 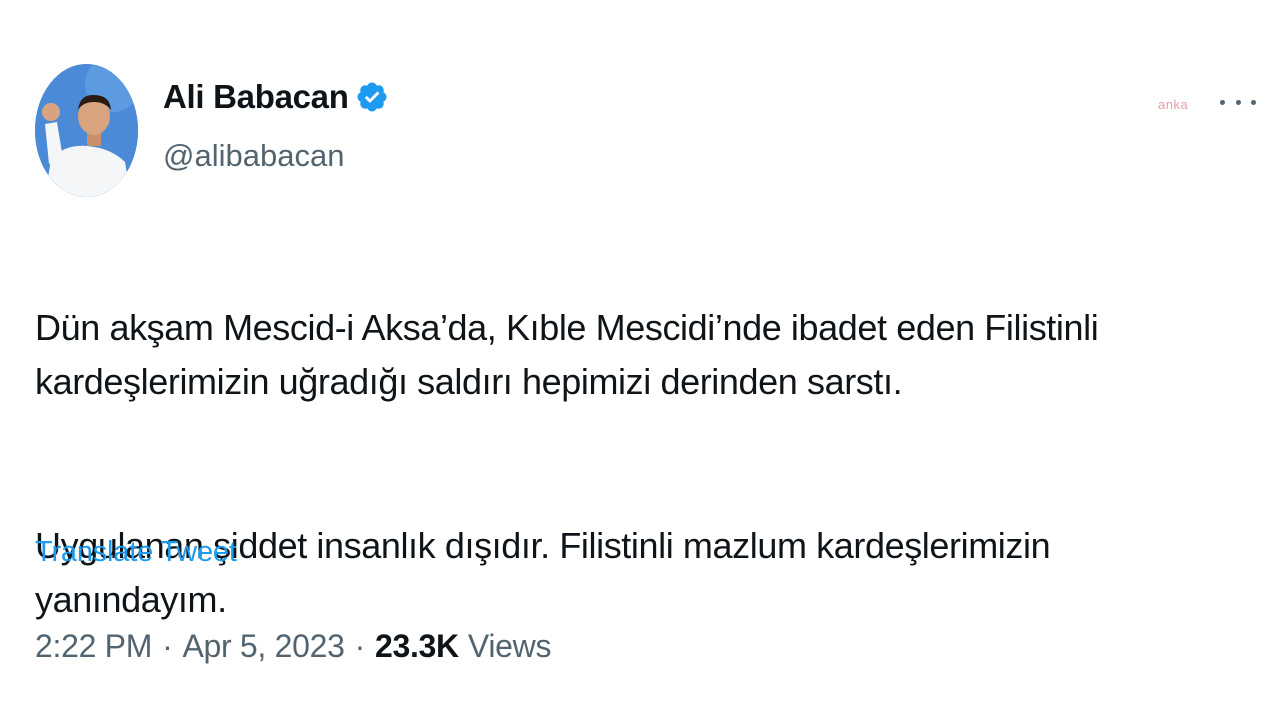 What do you see at coordinates (256, 97) in the screenshot?
I see `author-name: Ali Babacan` at bounding box center [256, 97].